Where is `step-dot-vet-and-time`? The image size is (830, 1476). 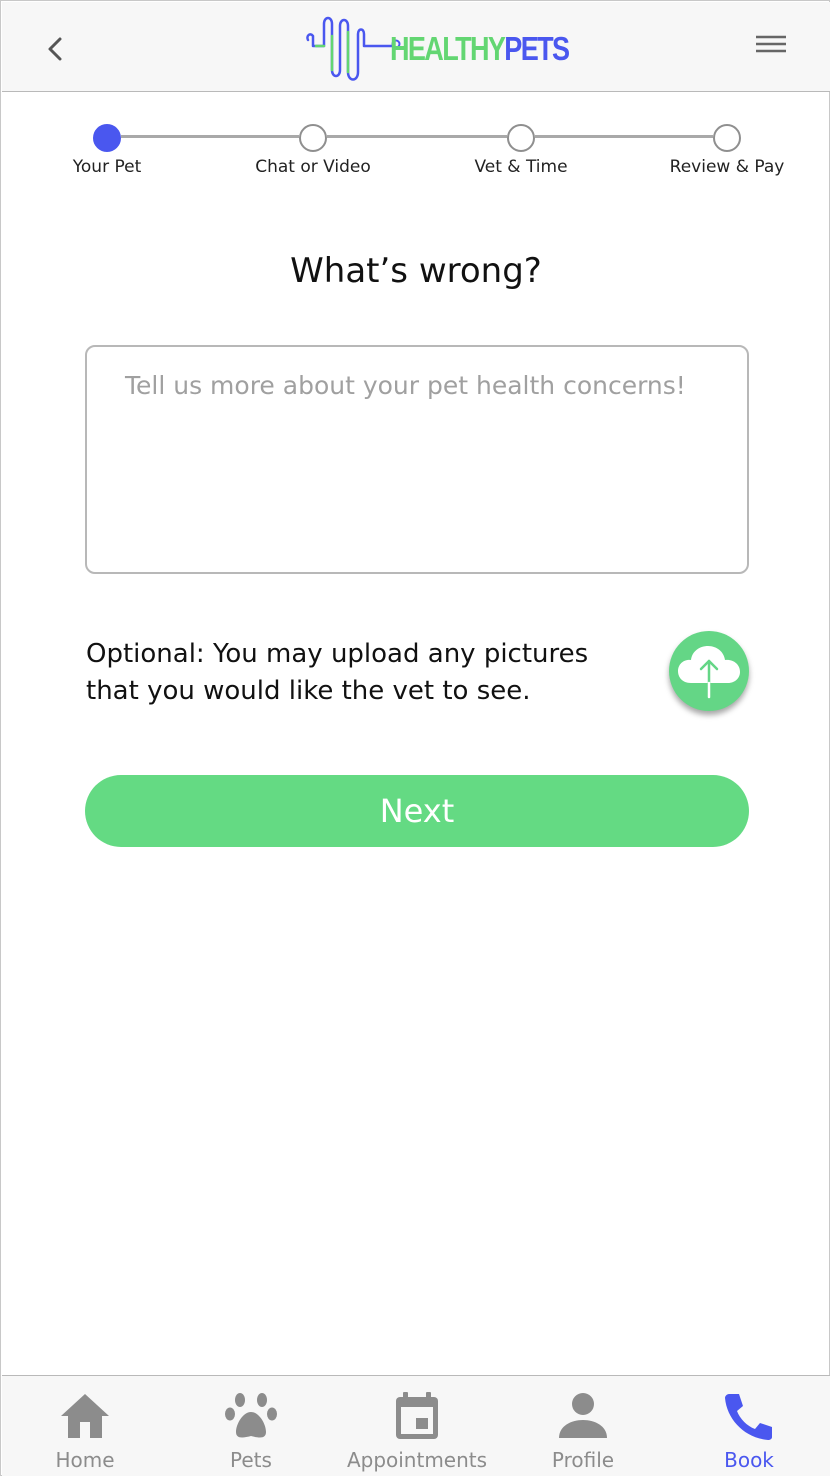
step-dot-vet-and-time is located at coordinates (521, 138).